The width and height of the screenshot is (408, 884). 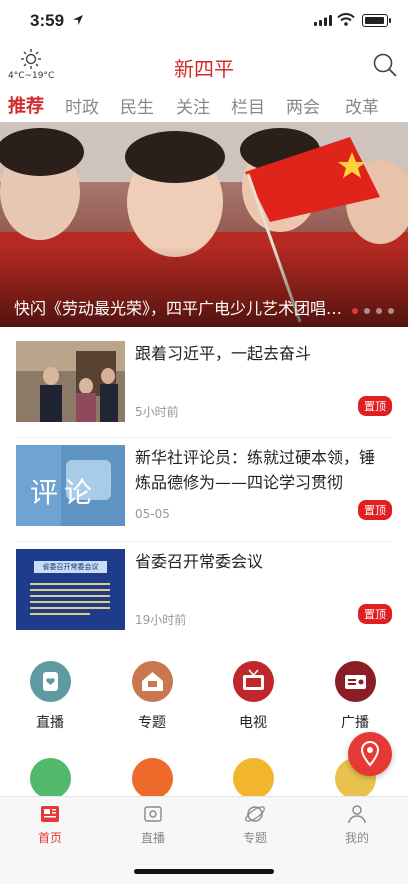 What do you see at coordinates (47, 20) in the screenshot?
I see `status-time: 3:59` at bounding box center [47, 20].